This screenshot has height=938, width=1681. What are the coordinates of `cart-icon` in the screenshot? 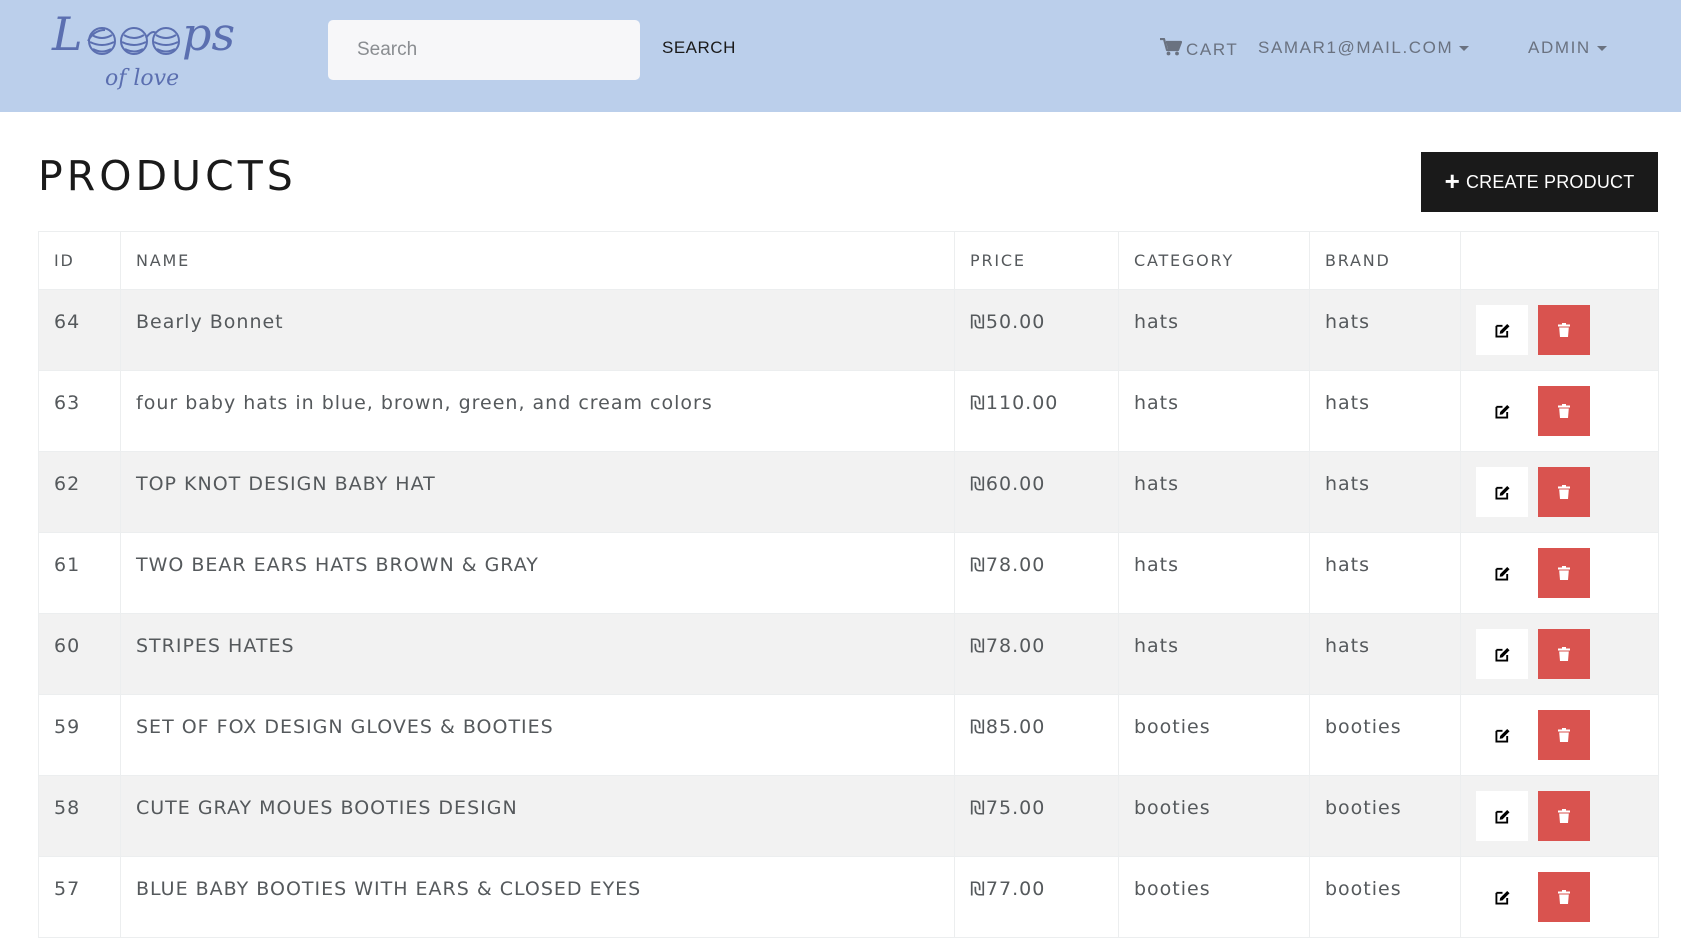 It's located at (1171, 49).